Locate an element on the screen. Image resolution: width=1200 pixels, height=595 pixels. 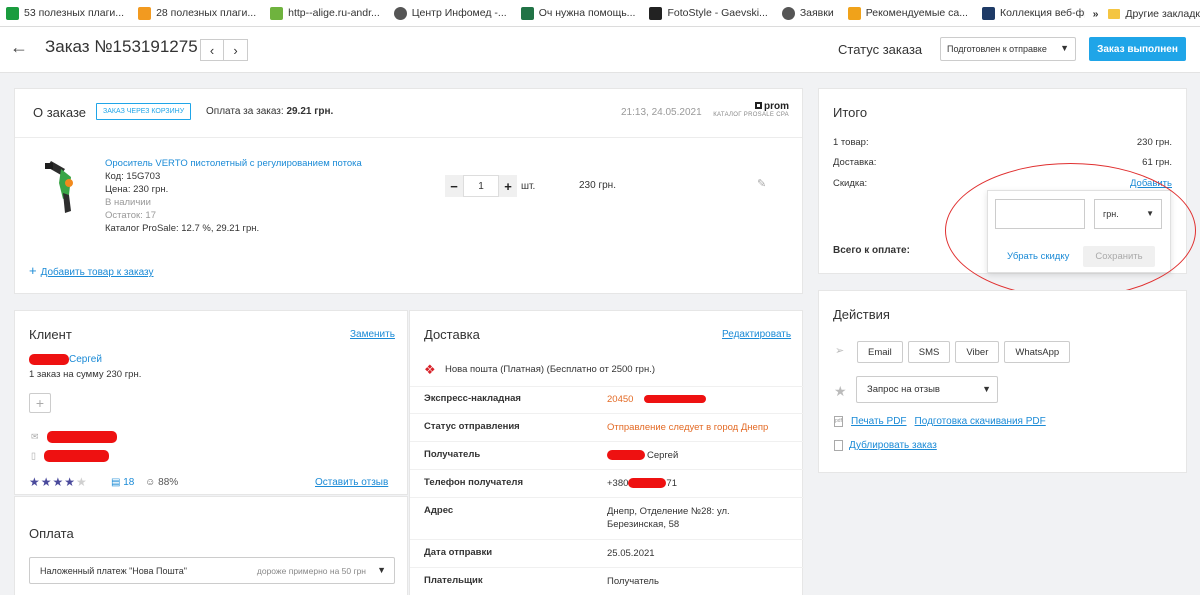
discount-amount-input is located at coordinates (1040, 214).